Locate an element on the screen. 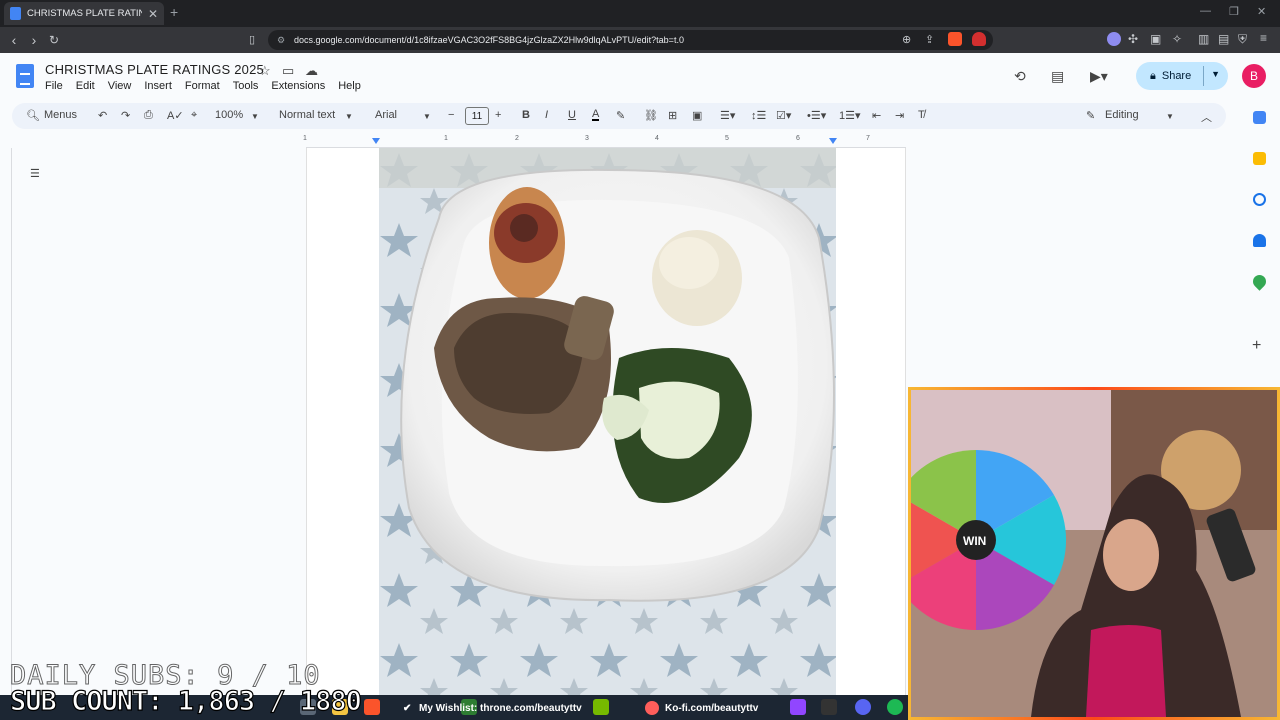  sub-count-counter: SUB COUNT: 1,863 / 1880 is located at coordinates (185, 701).